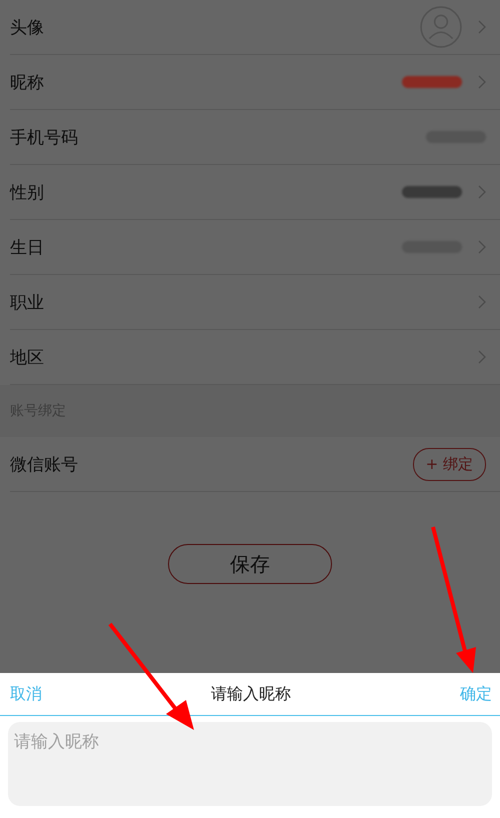  I want to click on row-label: 微信账号, so click(44, 465).